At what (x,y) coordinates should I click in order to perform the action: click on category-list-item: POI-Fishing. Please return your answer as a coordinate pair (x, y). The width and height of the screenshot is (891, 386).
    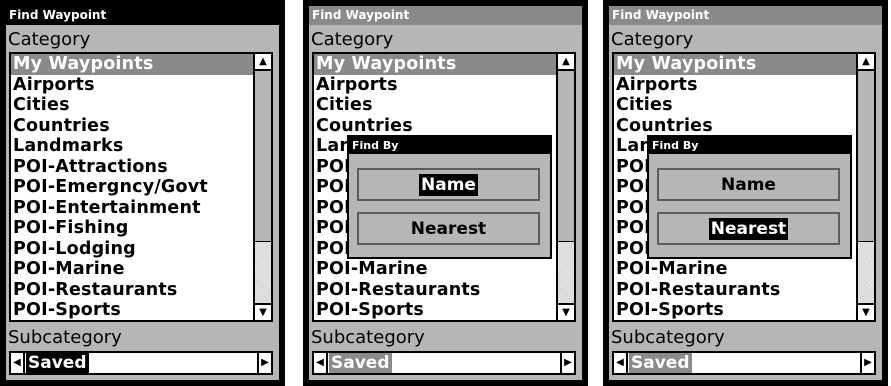
    Looking at the image, I should click on (132, 228).